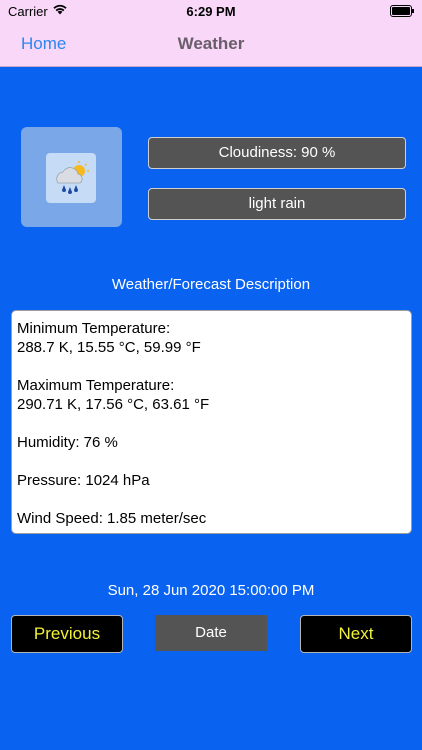 The image size is (422, 750). I want to click on navigation-bar: Carrier 6:29 PM Home Weather, so click(211, 33).